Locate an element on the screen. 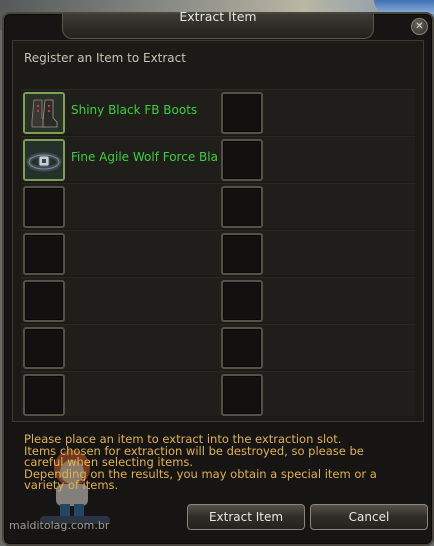  site-watermark: malditolag.com.br is located at coordinates (59, 525).